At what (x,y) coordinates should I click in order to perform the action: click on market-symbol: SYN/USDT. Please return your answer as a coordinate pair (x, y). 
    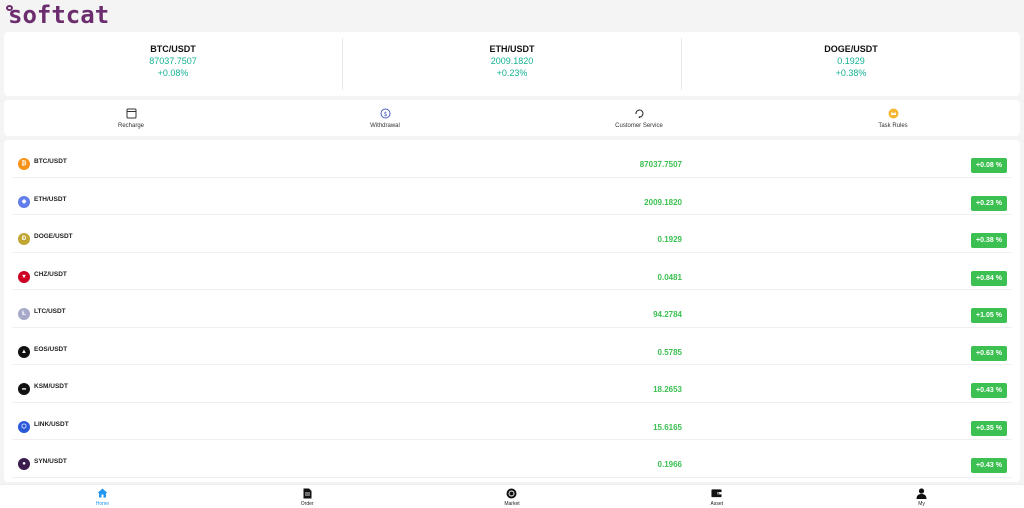
    Looking at the image, I should click on (50, 461).